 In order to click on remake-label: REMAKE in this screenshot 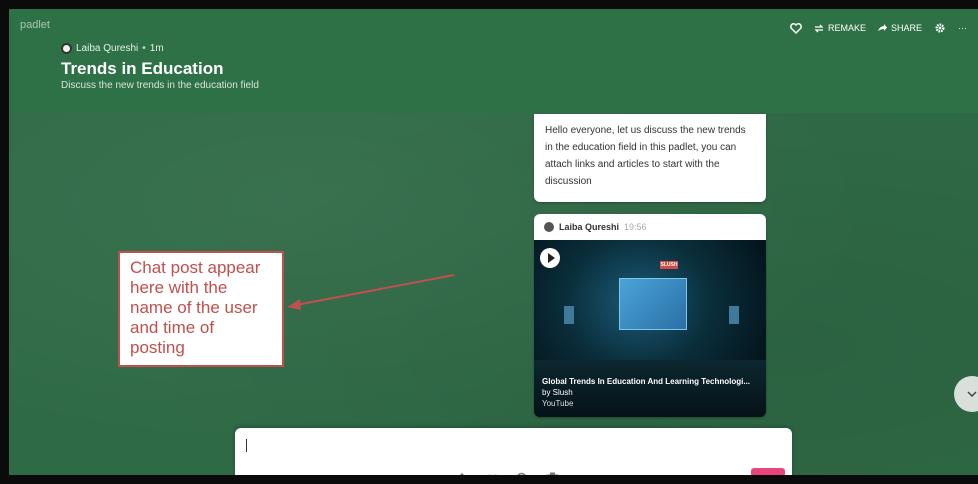, I will do `click(846, 28)`.